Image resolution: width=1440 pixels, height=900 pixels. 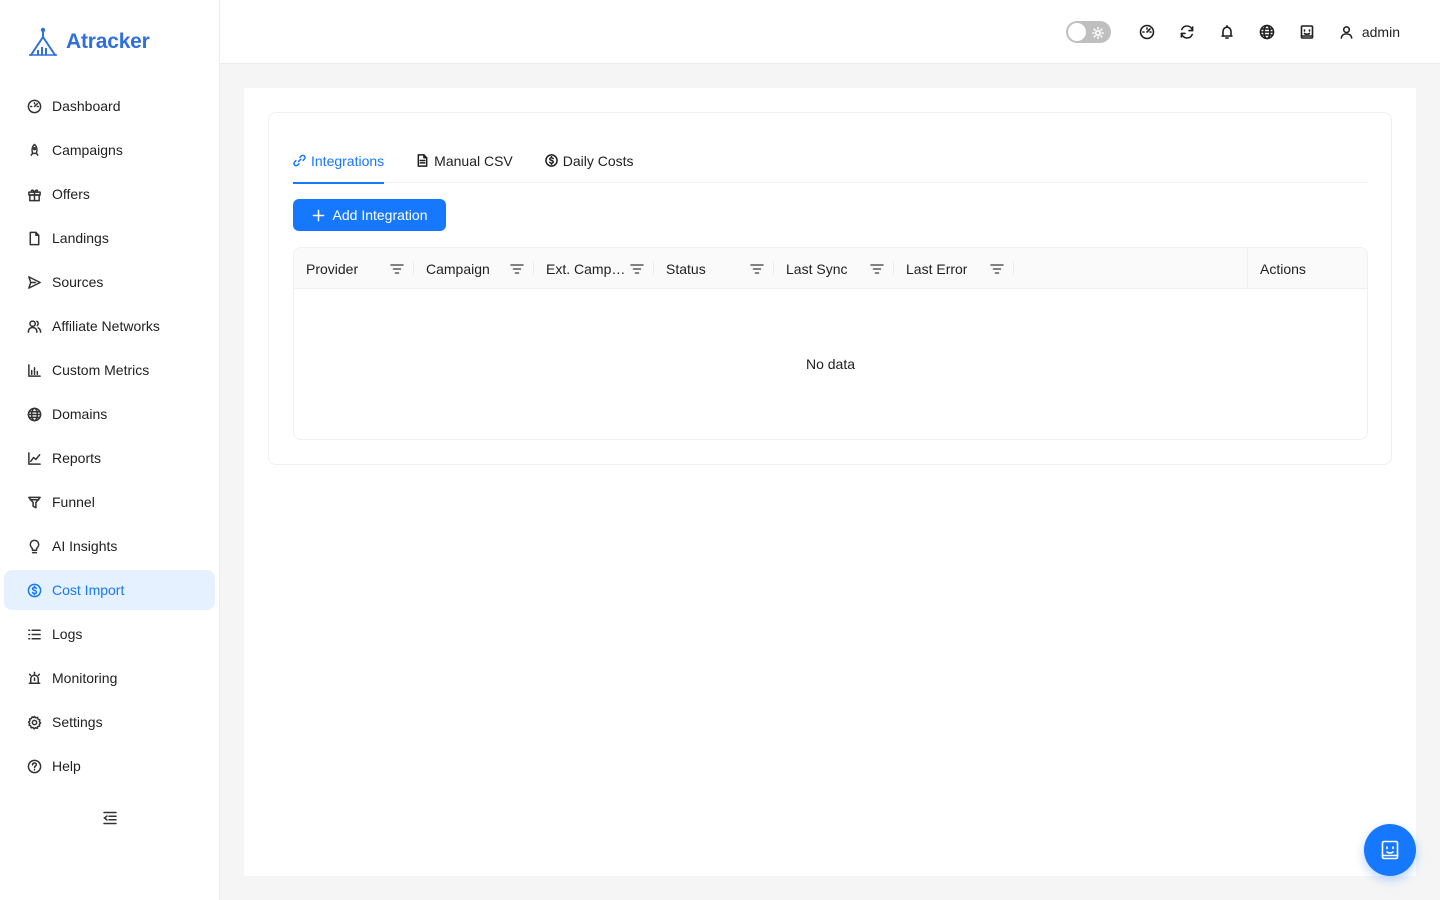 I want to click on sidebar-item-cost-import: Cost Import, so click(x=109, y=590).